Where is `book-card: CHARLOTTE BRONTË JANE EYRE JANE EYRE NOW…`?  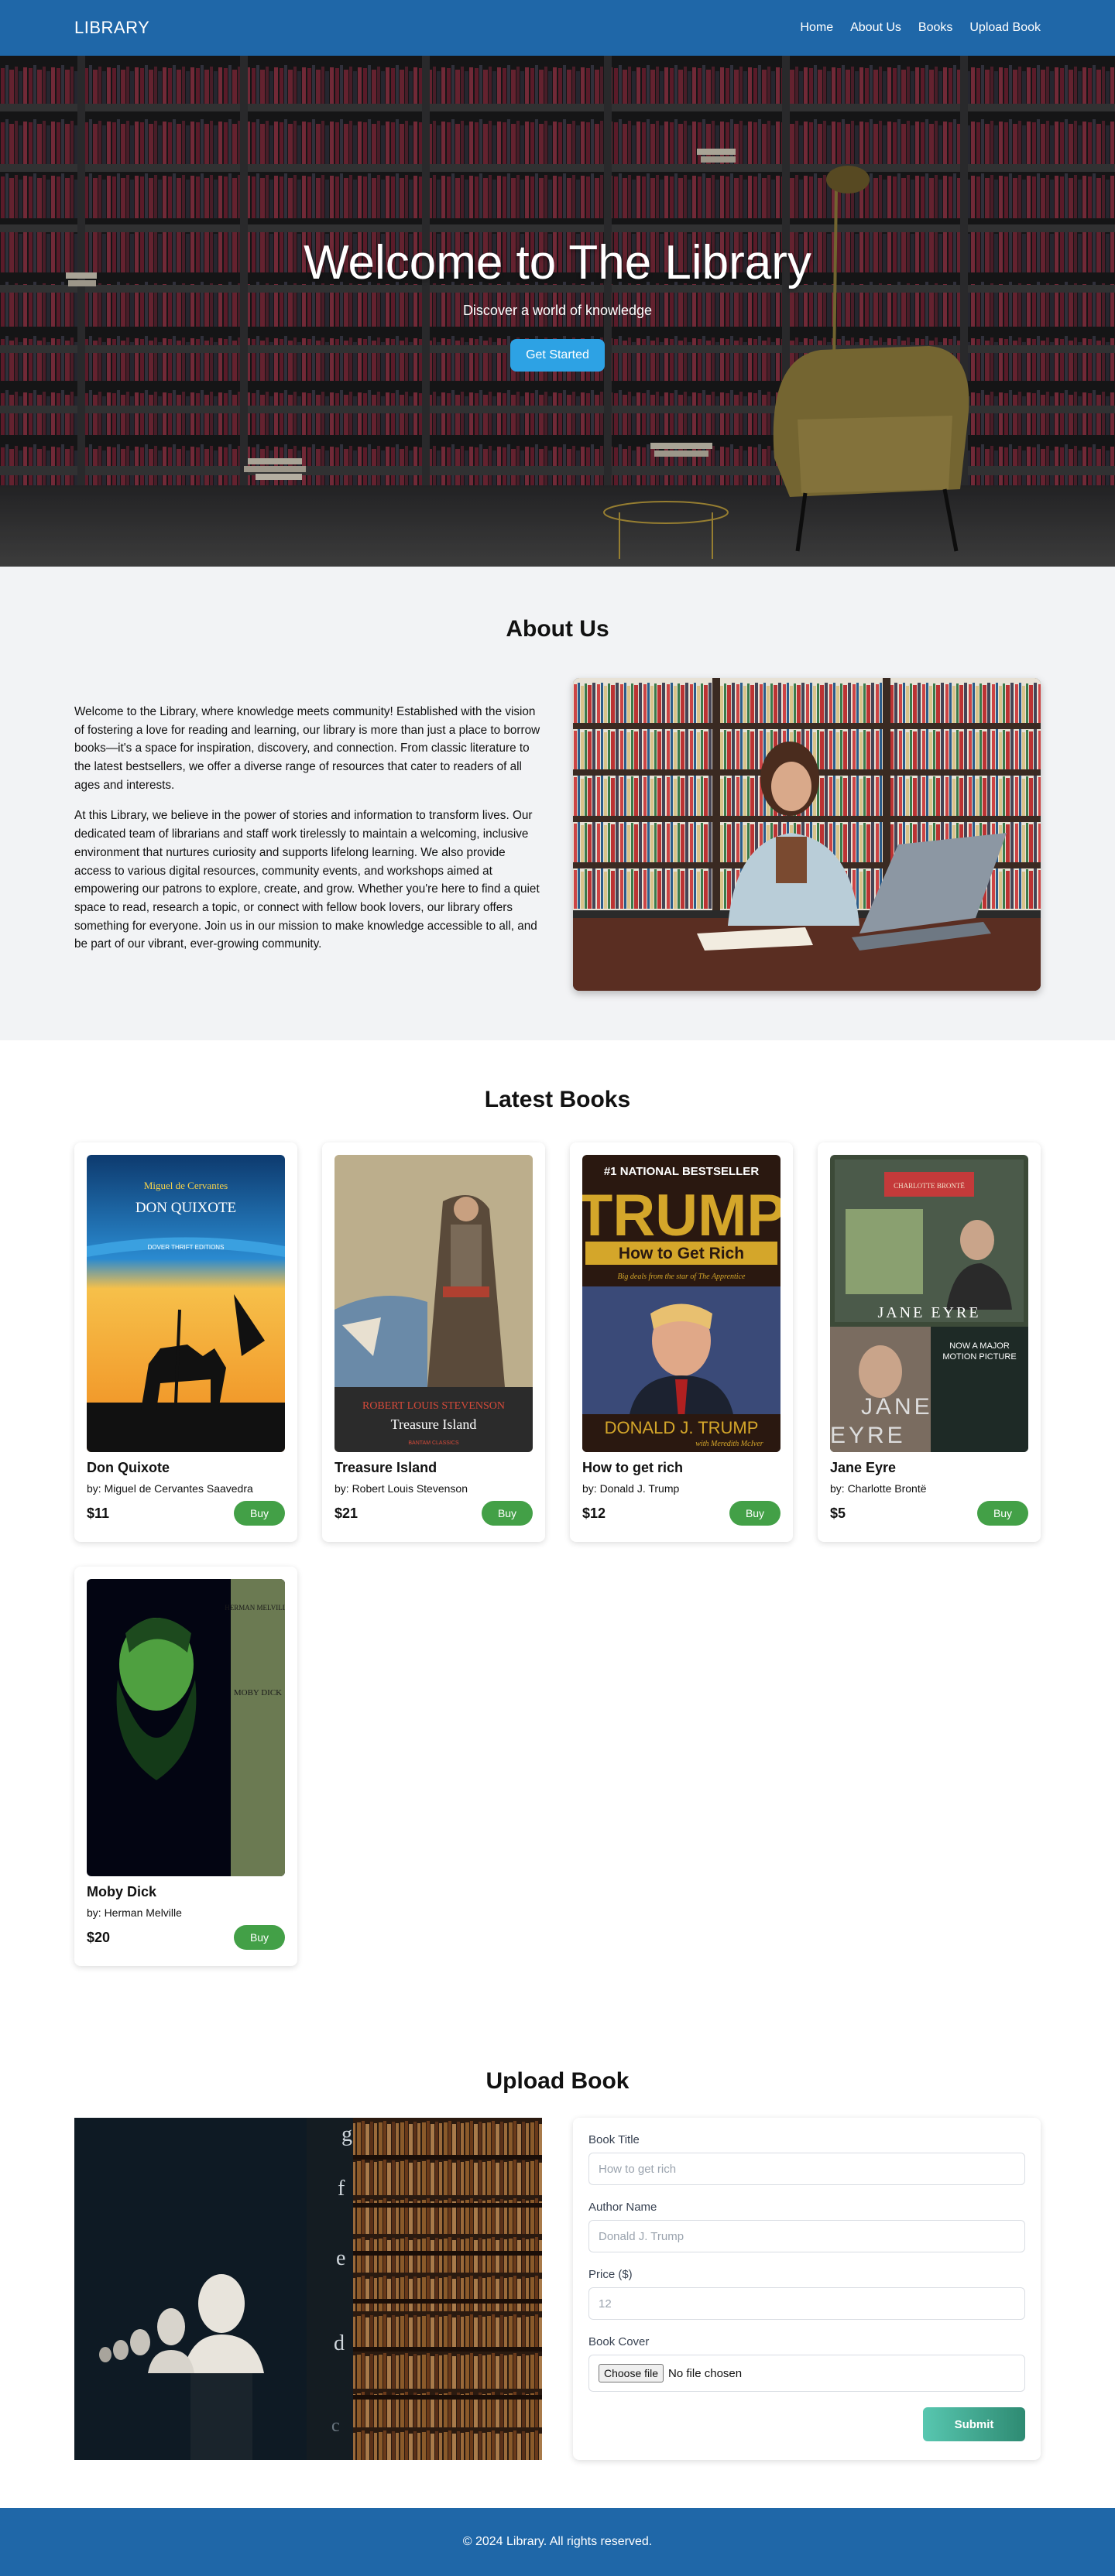 book-card: CHARLOTTE BRONTË JANE EYRE JANE EYRE NOW… is located at coordinates (930, 1342).